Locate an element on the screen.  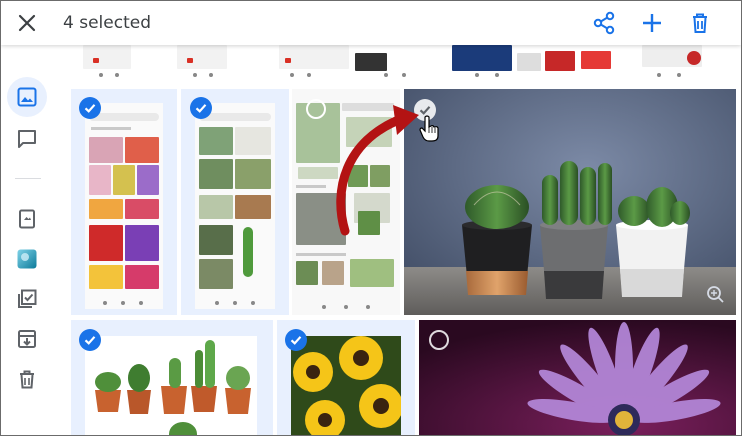
photo-cacti-white is located at coordinates (172, 377).